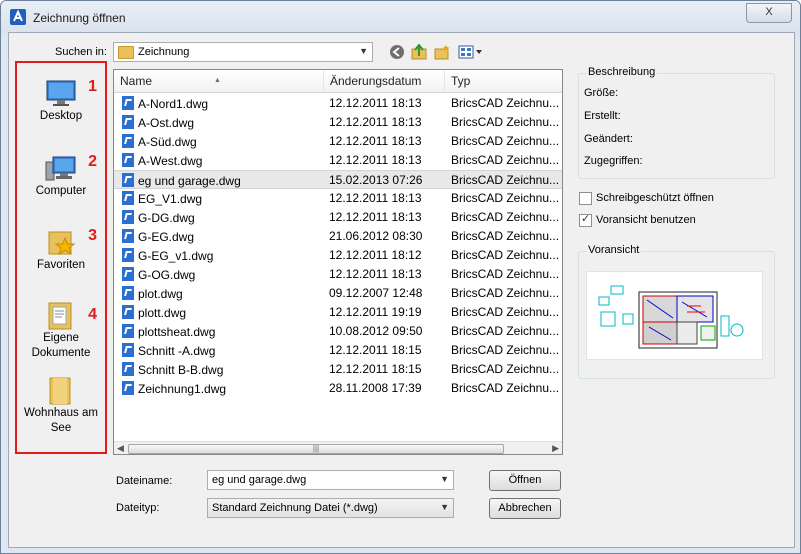 The width and height of the screenshot is (801, 554). What do you see at coordinates (555, 448) in the screenshot?
I see `scroll-right-icon: ▶` at bounding box center [555, 448].